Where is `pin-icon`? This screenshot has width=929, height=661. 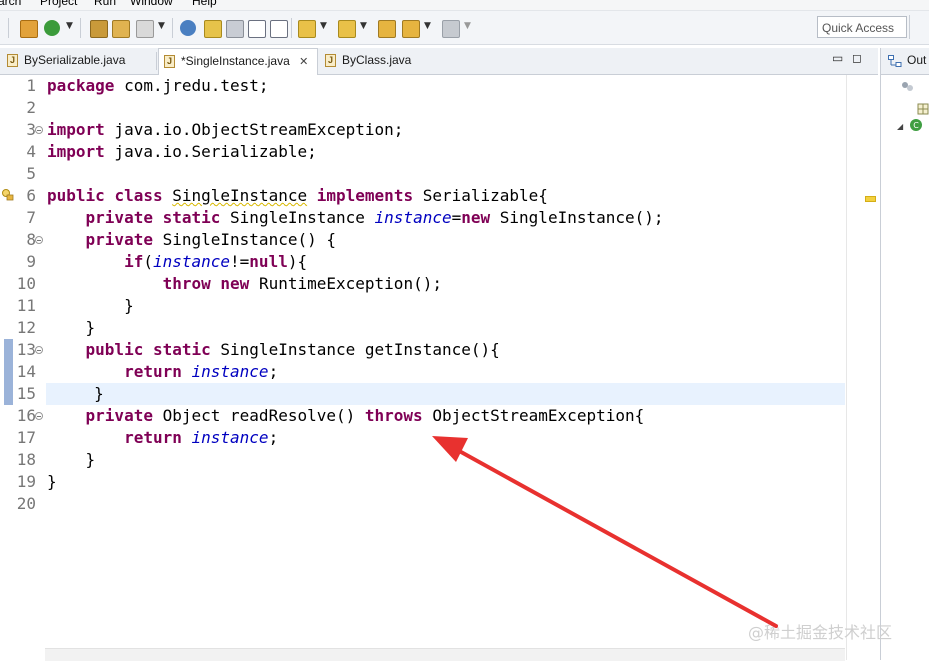
pin-icon is located at coordinates (213, 29).